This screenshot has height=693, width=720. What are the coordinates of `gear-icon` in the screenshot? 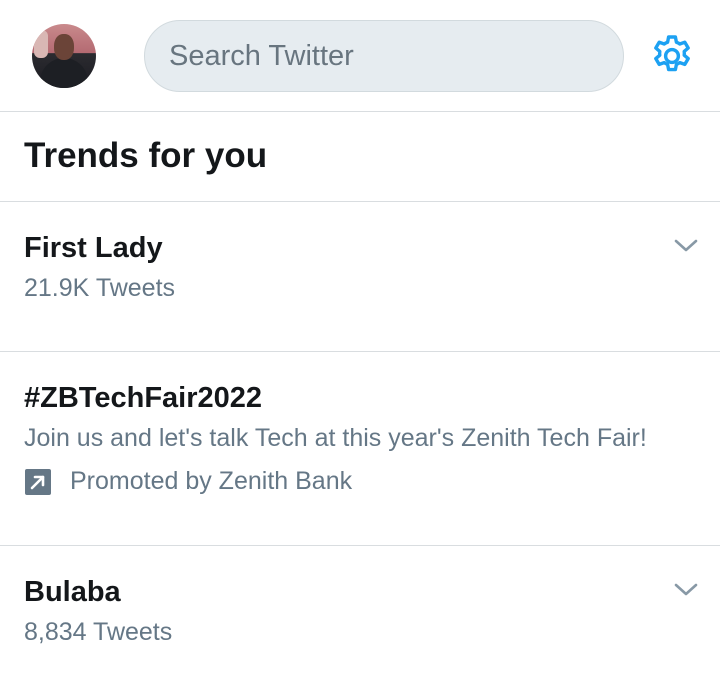 It's located at (672, 56).